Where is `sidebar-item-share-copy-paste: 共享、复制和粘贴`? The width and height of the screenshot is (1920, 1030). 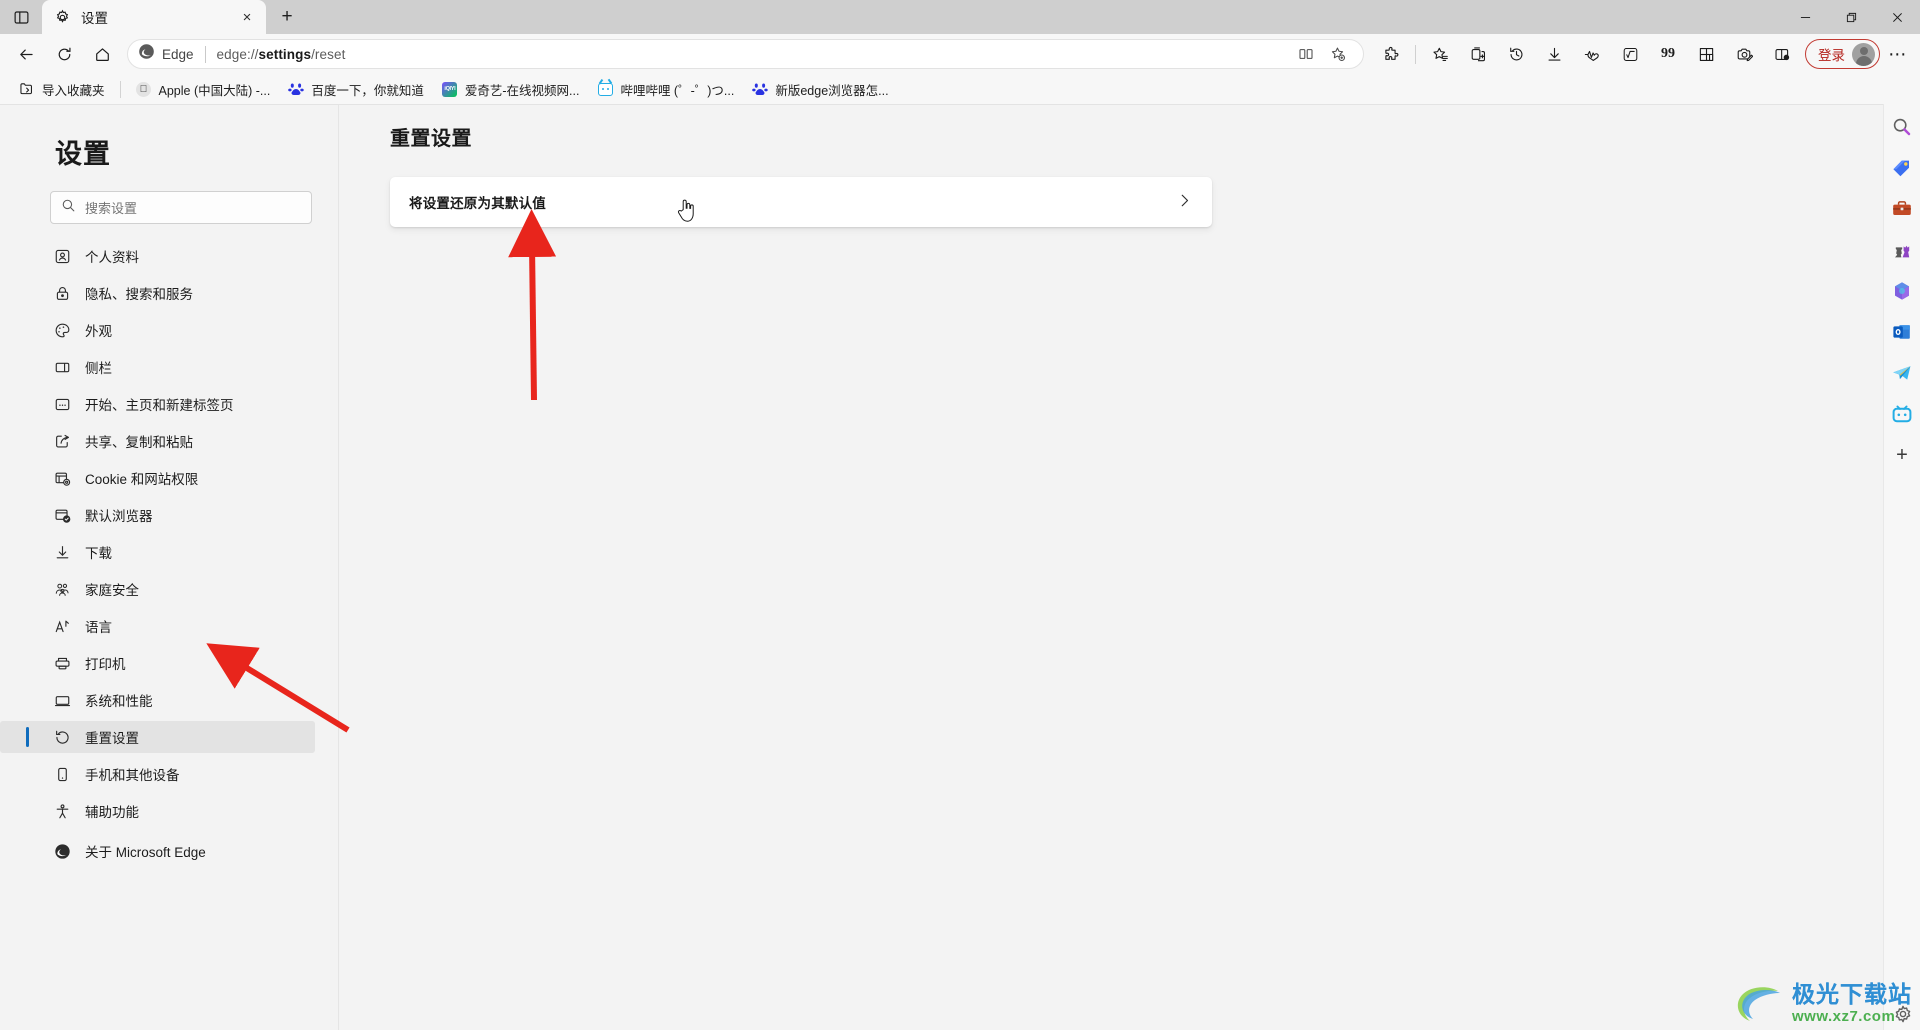
sidebar-item-share-copy-paste: 共享、复制和粘贴 is located at coordinates (157, 441).